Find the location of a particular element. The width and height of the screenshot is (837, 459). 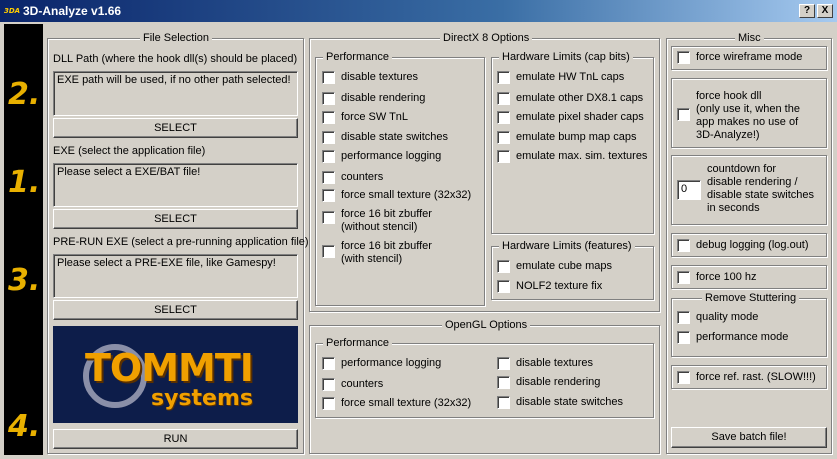

gl-disable-state-switches-checkbox is located at coordinates (503, 402).